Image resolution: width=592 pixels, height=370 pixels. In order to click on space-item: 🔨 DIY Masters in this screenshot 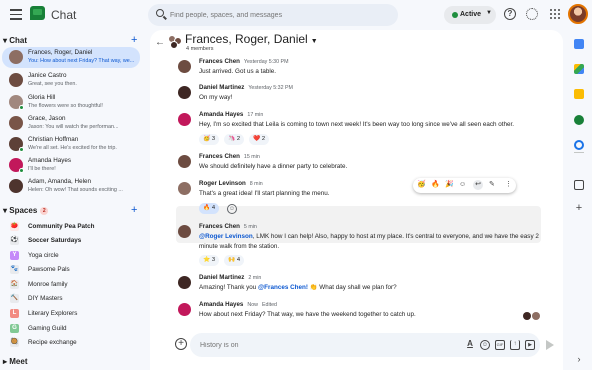, I will do `click(71, 299)`.